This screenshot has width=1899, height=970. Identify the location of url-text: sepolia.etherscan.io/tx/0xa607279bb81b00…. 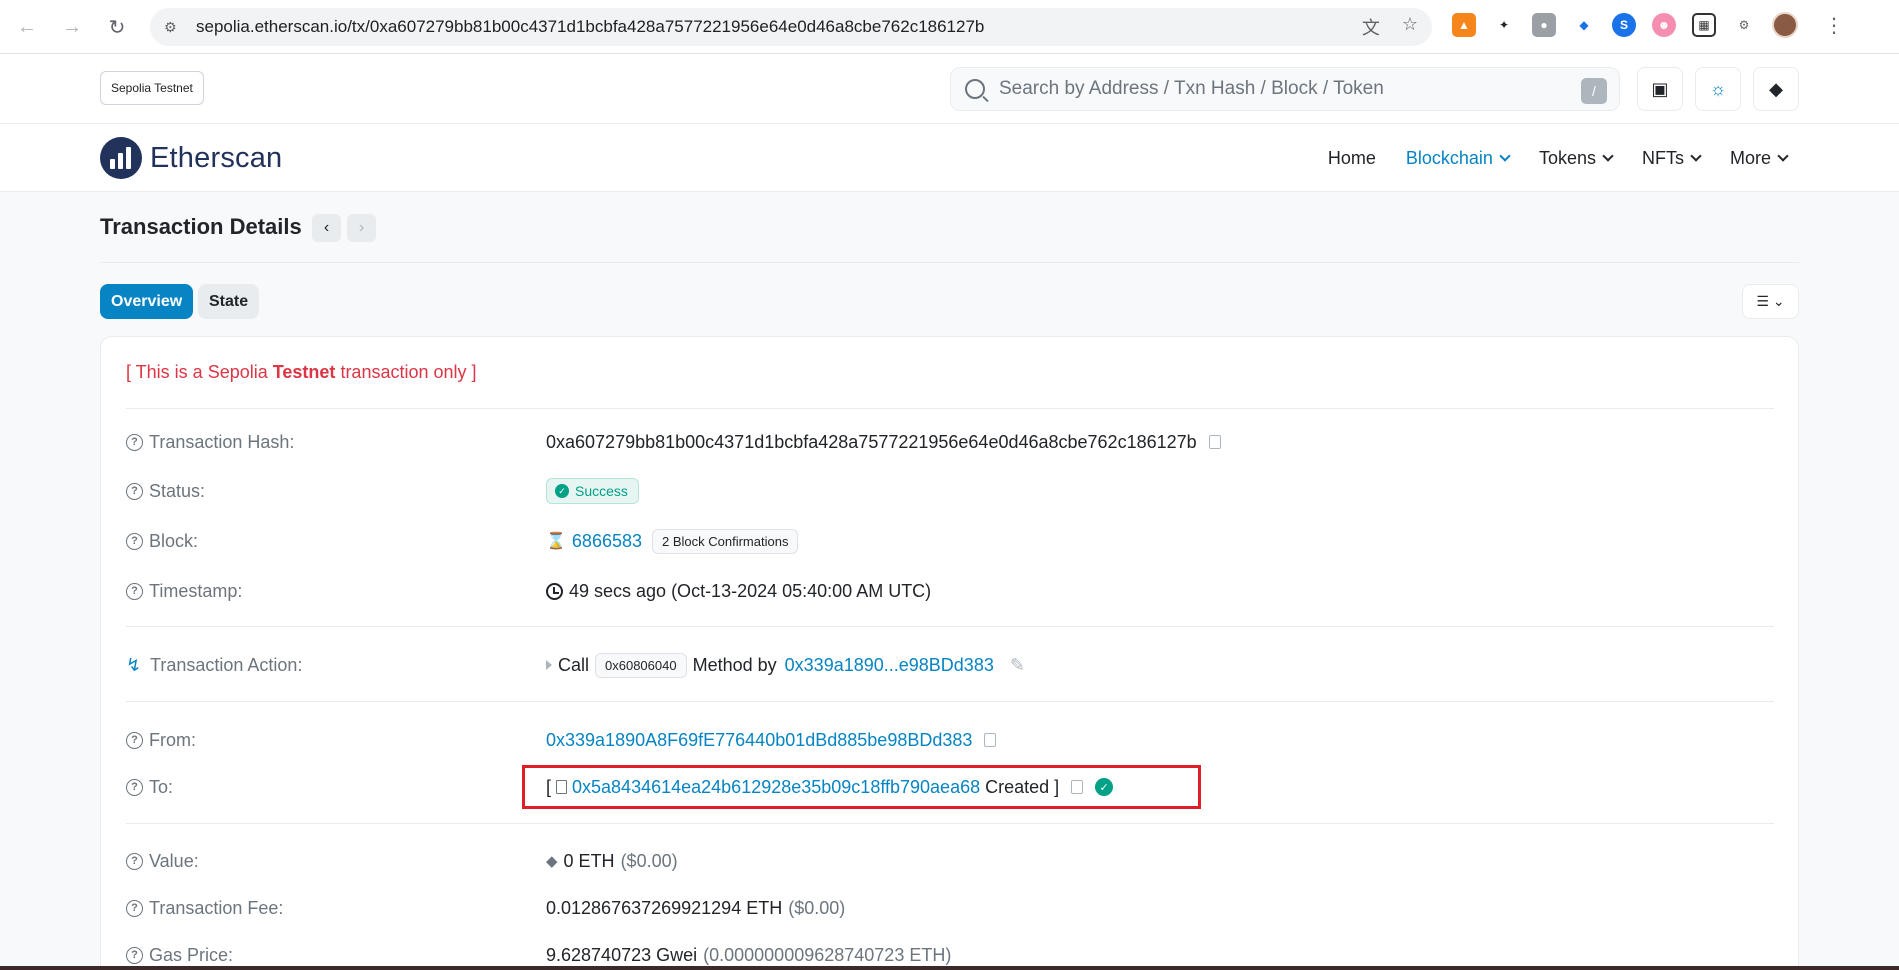
(590, 27).